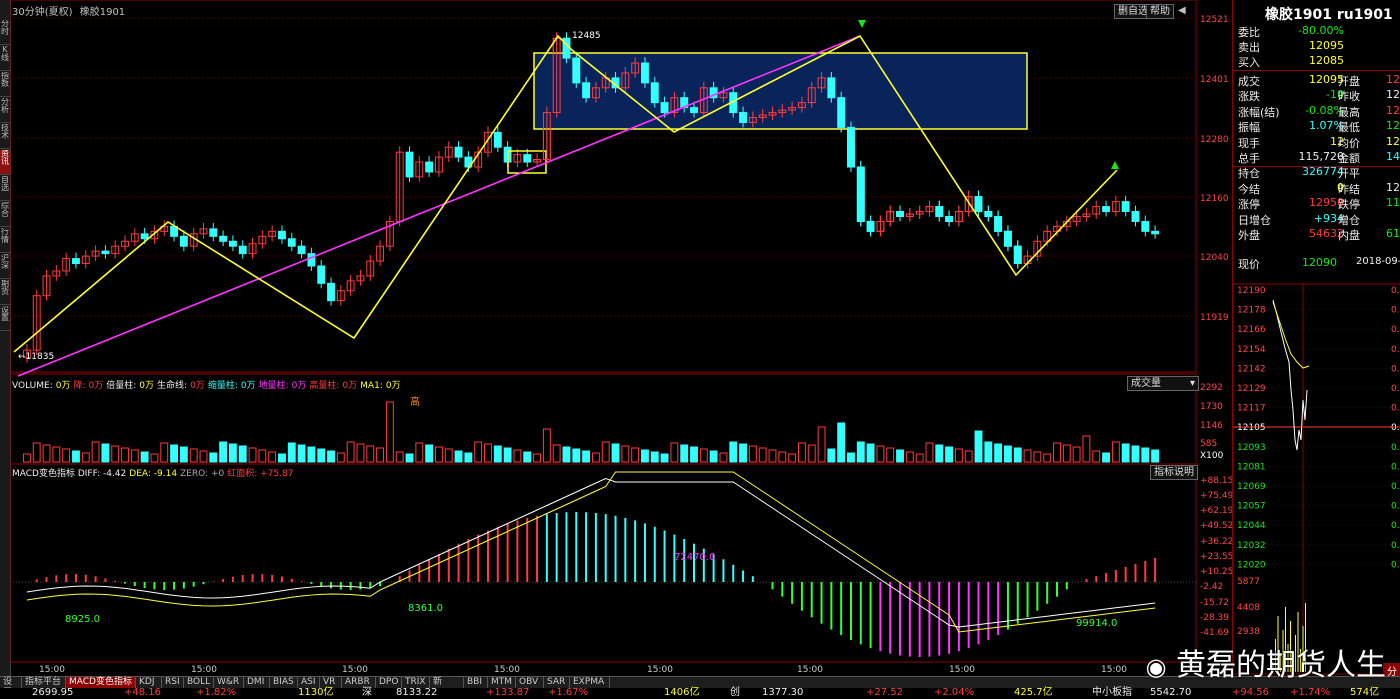  I want to click on help-button: 帮助, so click(1160, 11).